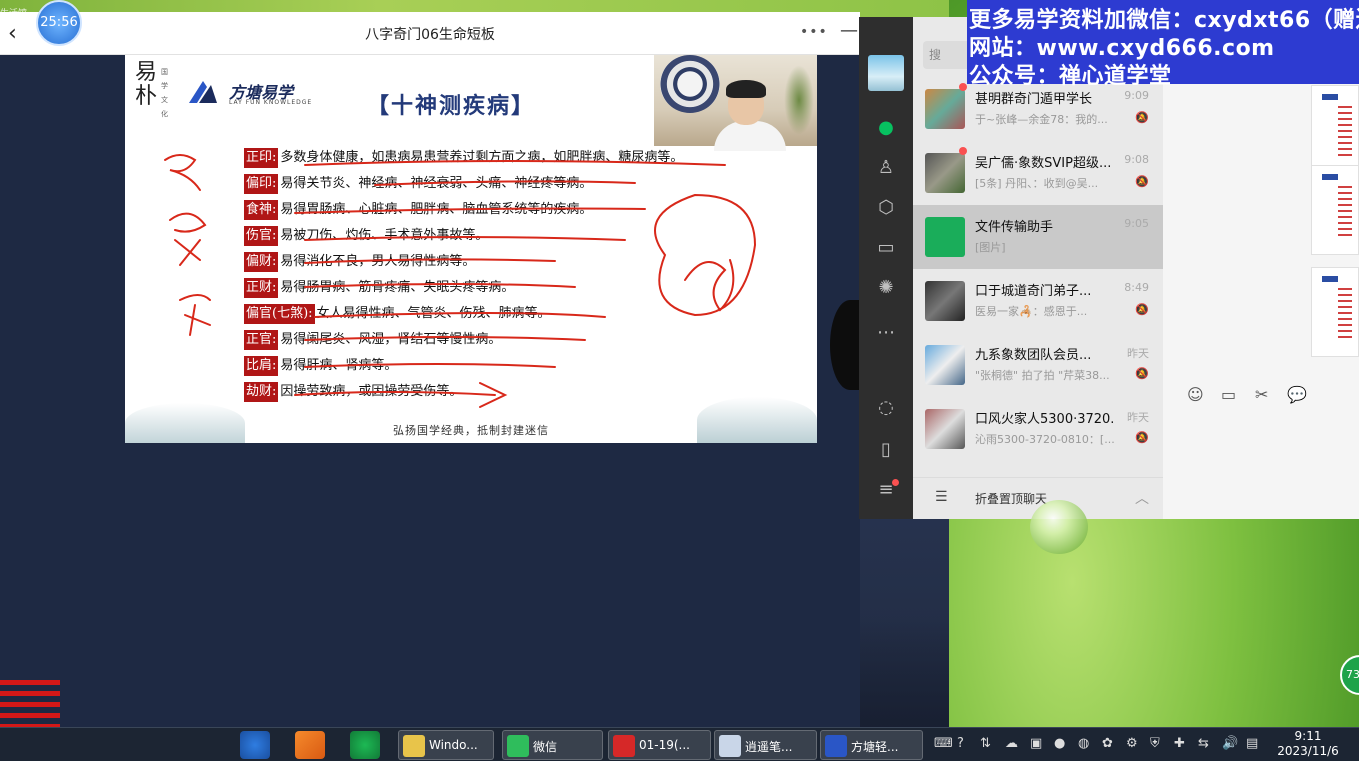 This screenshot has width=1359, height=761. What do you see at coordinates (1179, 743) in the screenshot?
I see `tray-app-icon: ✚` at bounding box center [1179, 743].